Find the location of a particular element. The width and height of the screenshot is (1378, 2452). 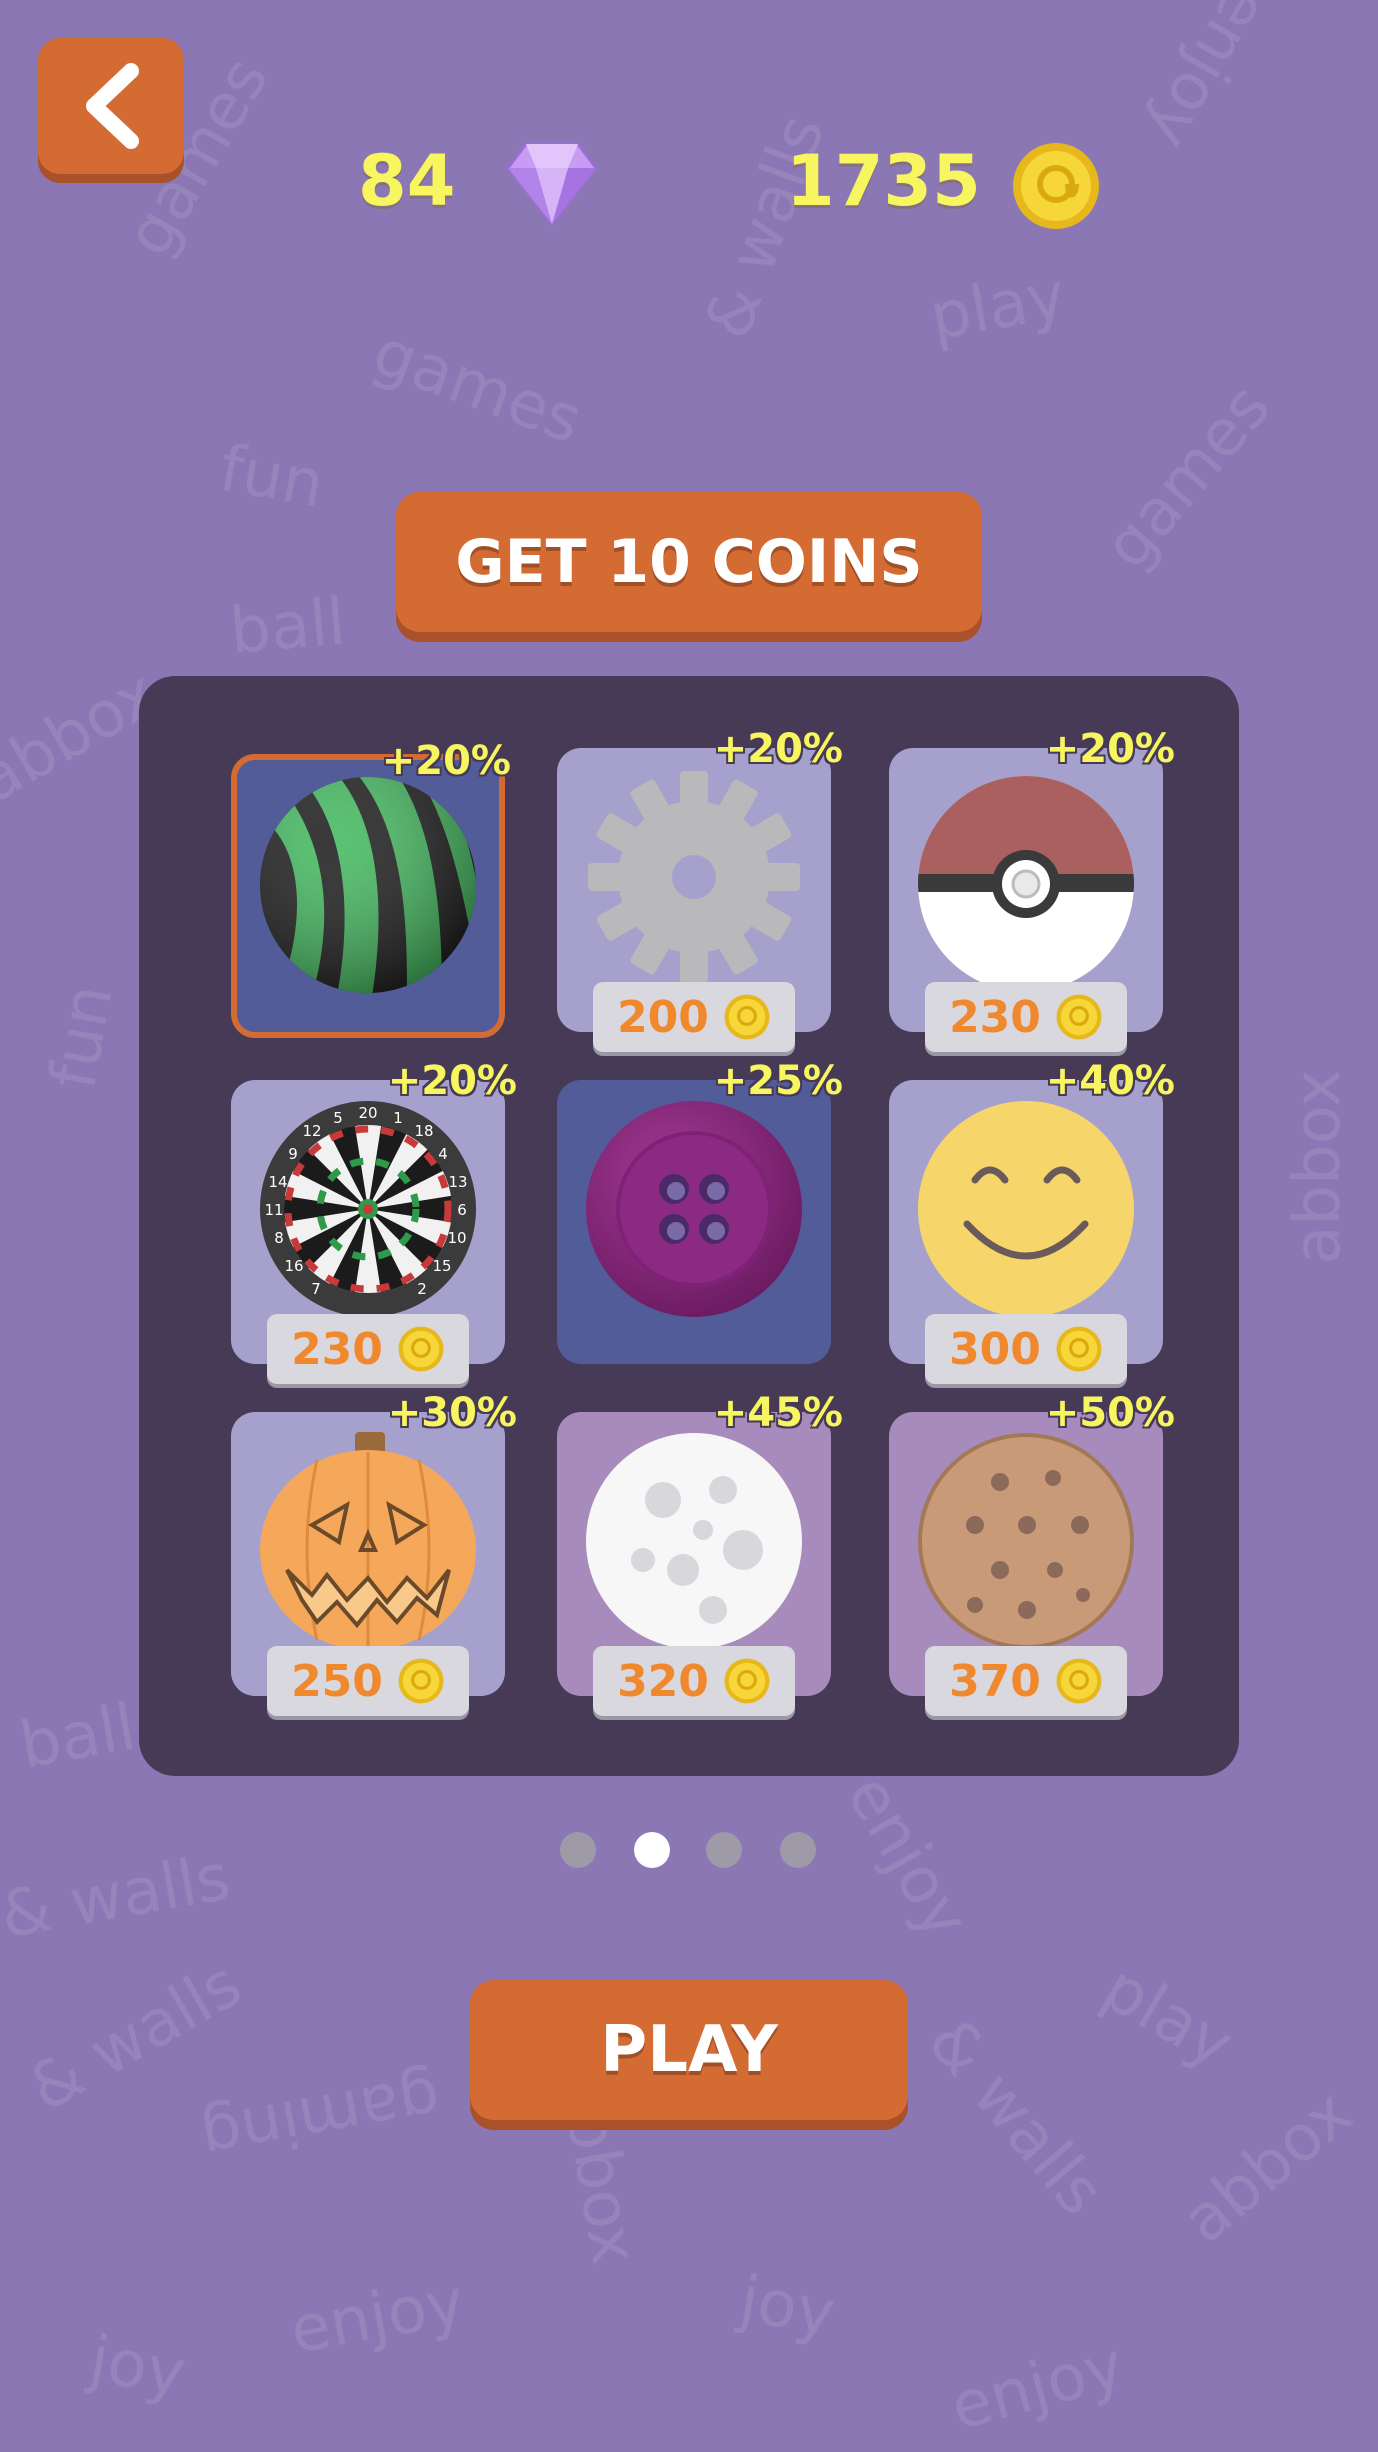

price-tag: 250 is located at coordinates (368, 1681).